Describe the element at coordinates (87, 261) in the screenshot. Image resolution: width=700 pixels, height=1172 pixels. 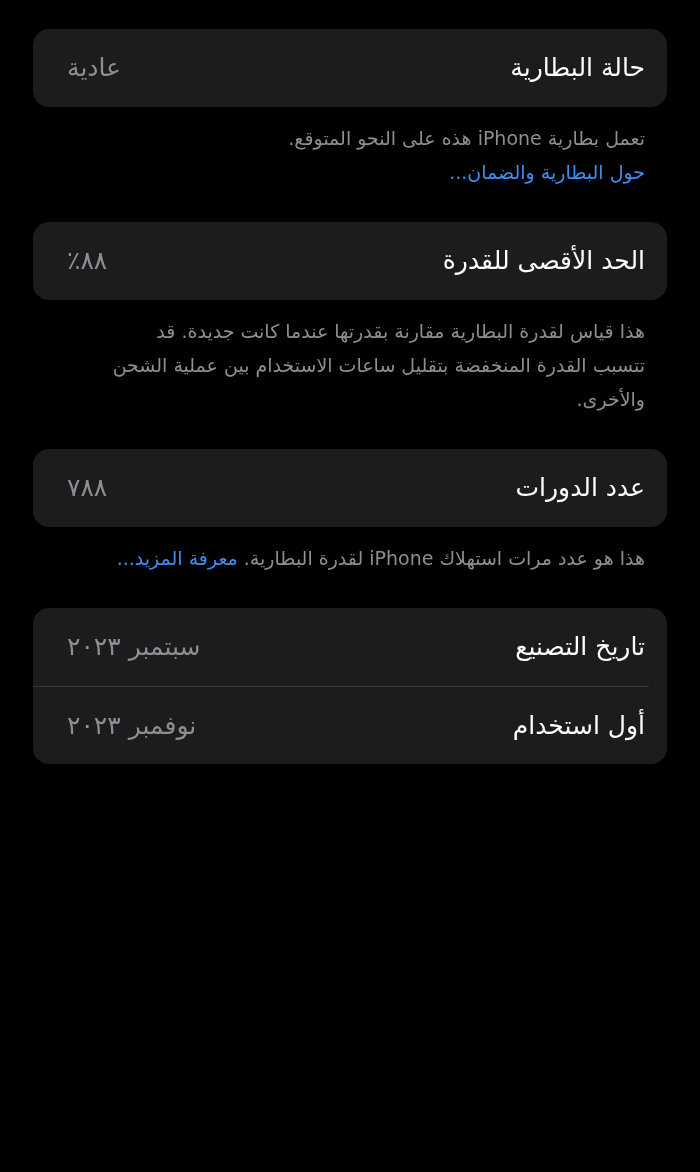
I see `row-value: ٨٨٪` at that location.